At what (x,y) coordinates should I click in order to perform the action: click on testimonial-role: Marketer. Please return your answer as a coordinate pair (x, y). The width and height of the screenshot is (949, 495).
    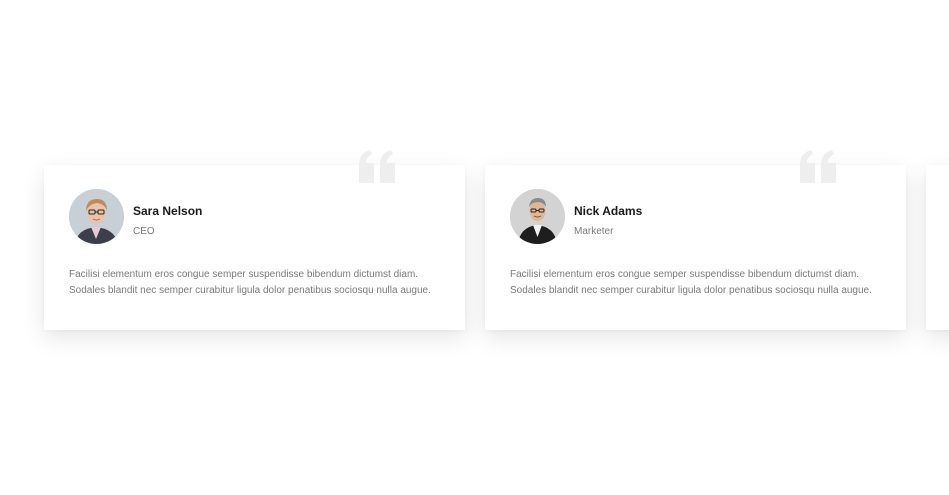
    Looking at the image, I should click on (594, 231).